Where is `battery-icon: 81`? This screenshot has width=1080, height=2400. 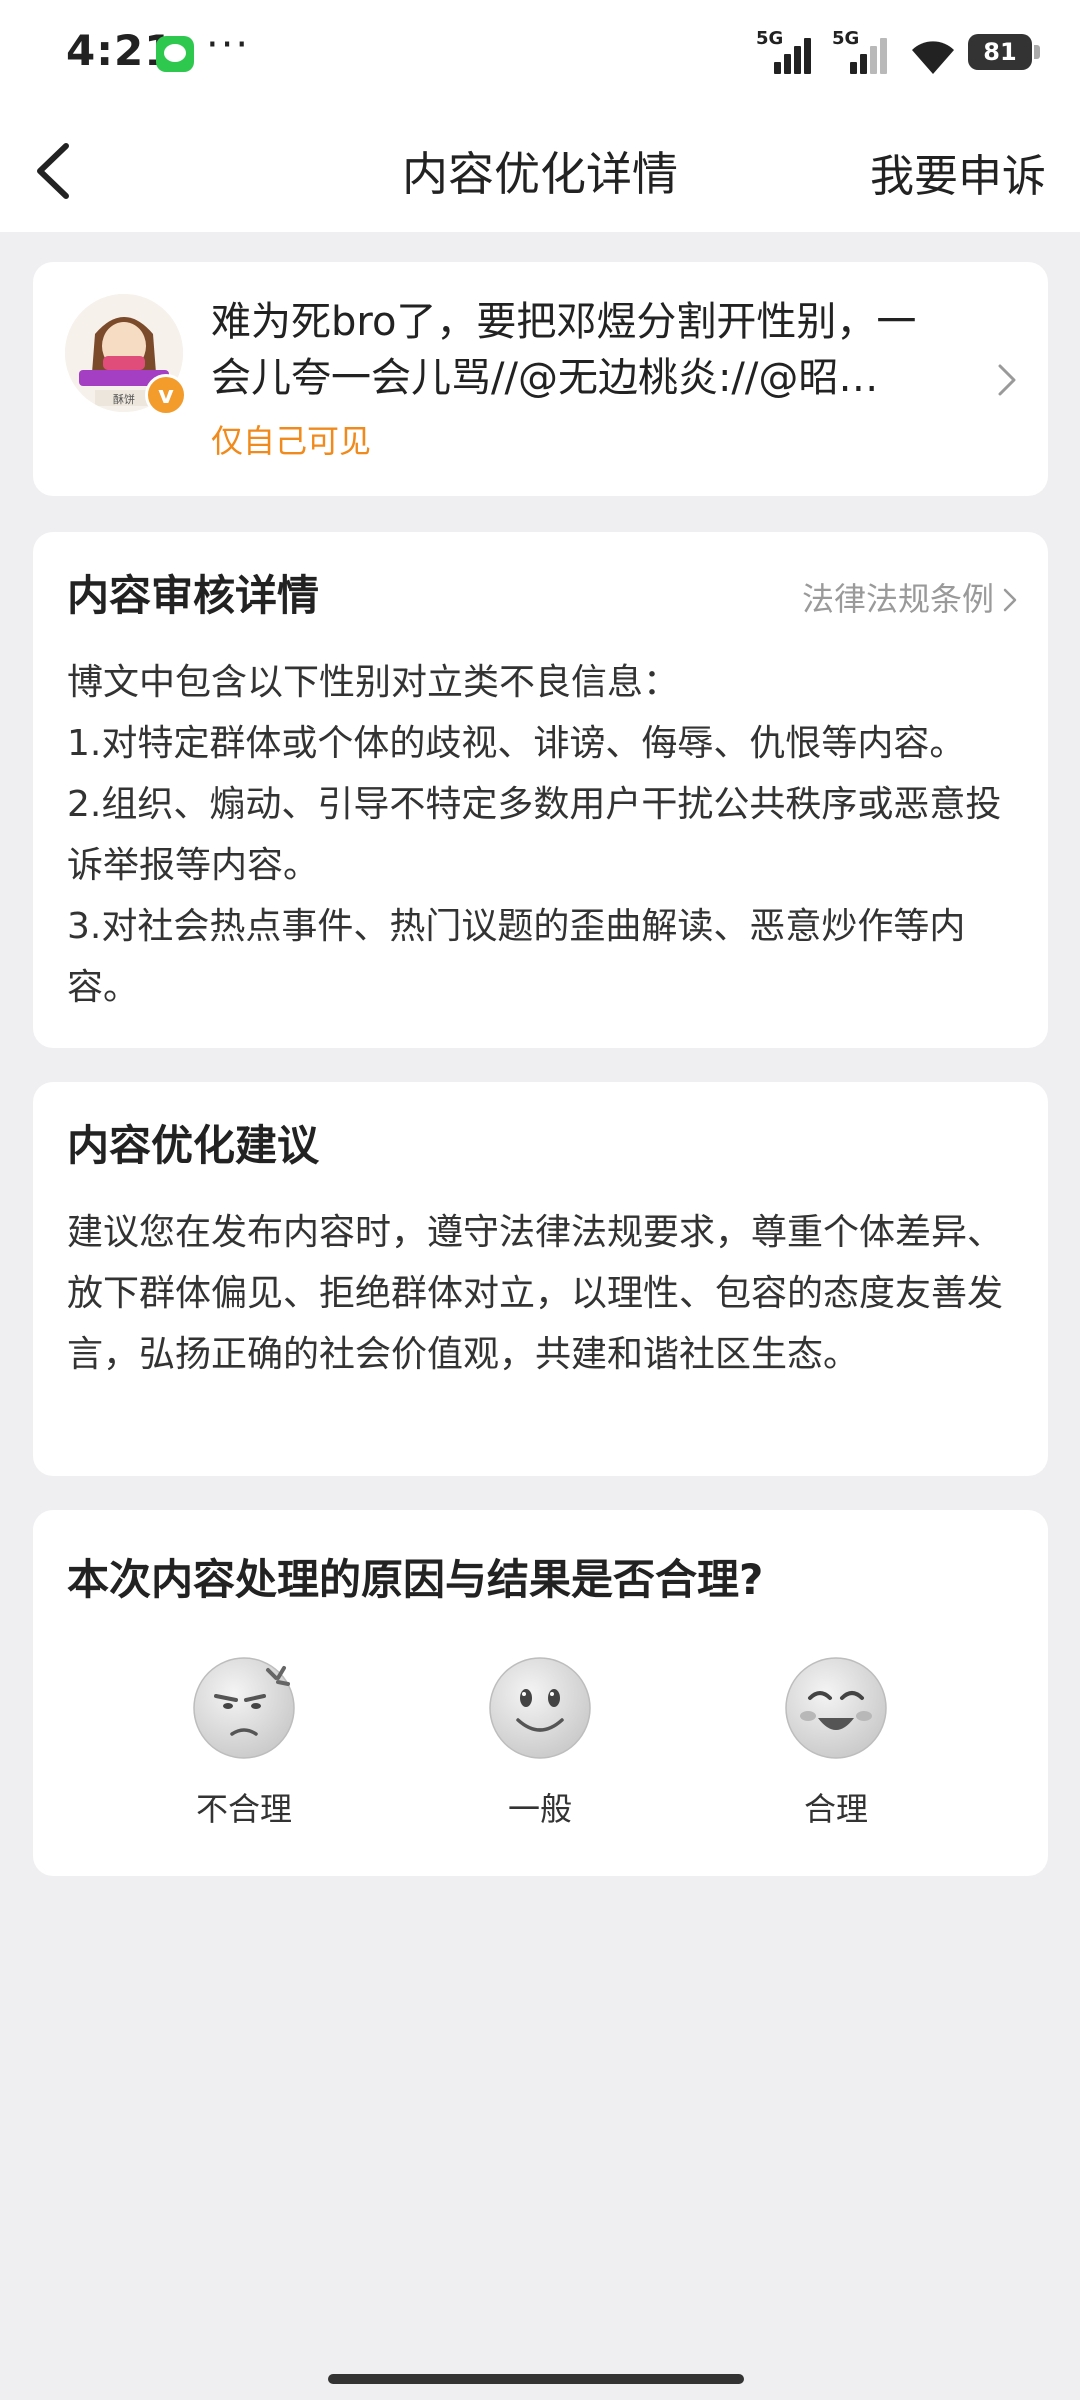 battery-icon: 81 is located at coordinates (1004, 52).